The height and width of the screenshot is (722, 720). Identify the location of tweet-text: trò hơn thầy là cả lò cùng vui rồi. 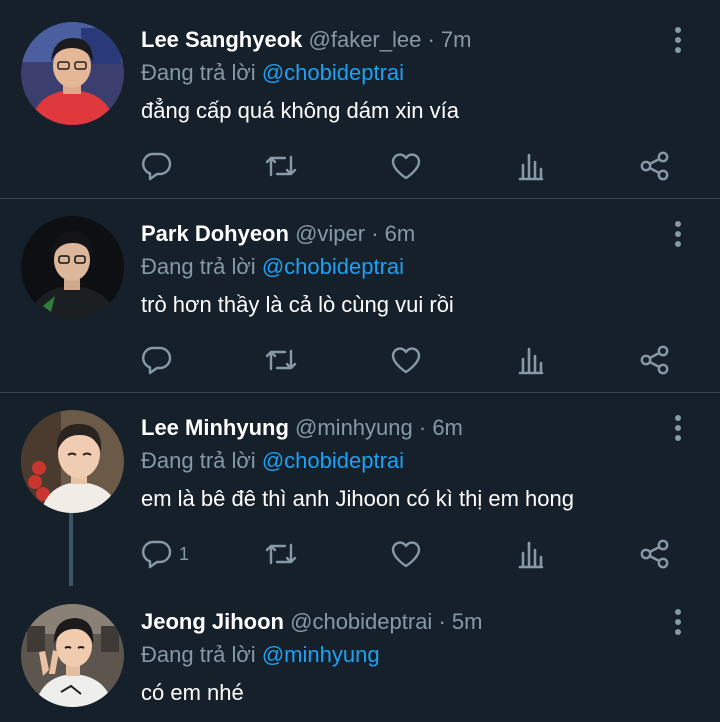
(297, 304).